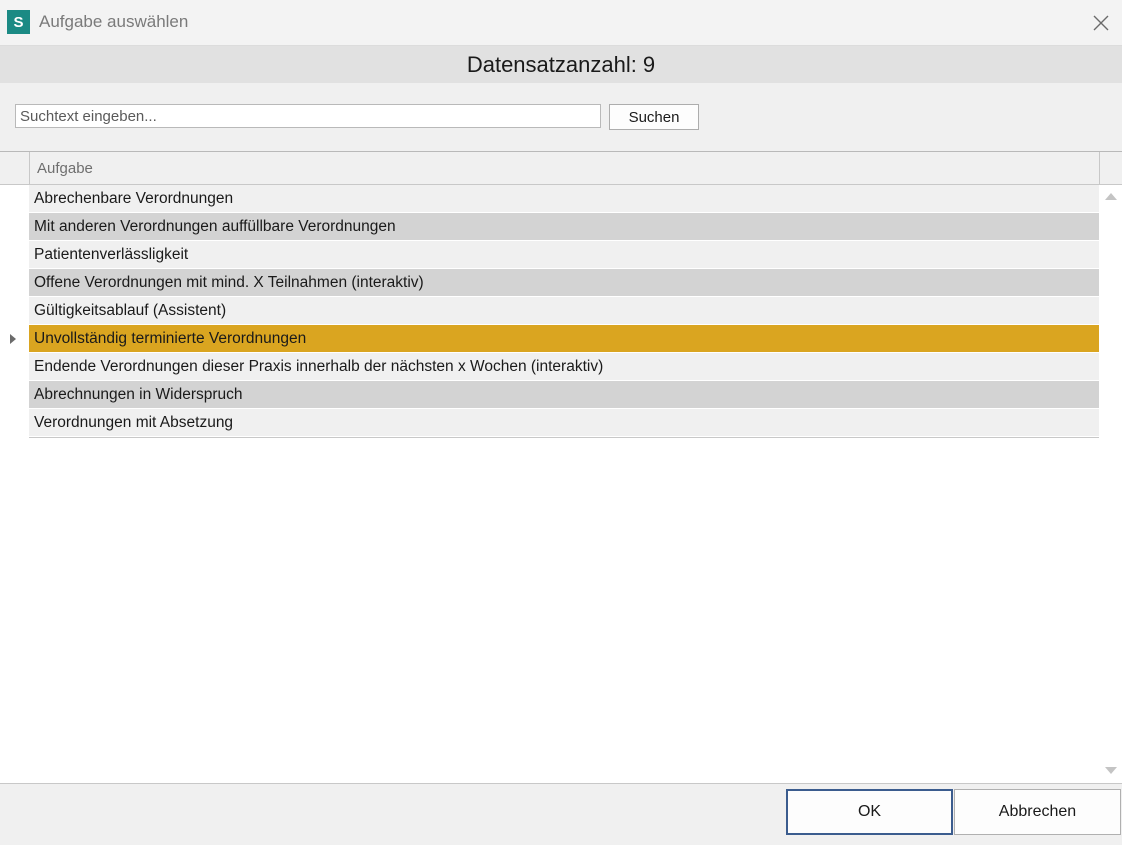  What do you see at coordinates (114, 21) in the screenshot?
I see `window-title: Aufgabe auswählen` at bounding box center [114, 21].